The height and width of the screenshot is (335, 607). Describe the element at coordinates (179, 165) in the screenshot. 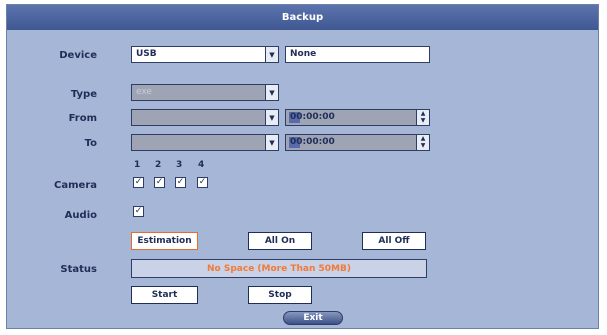

I see `camera-number-3: 3` at that location.